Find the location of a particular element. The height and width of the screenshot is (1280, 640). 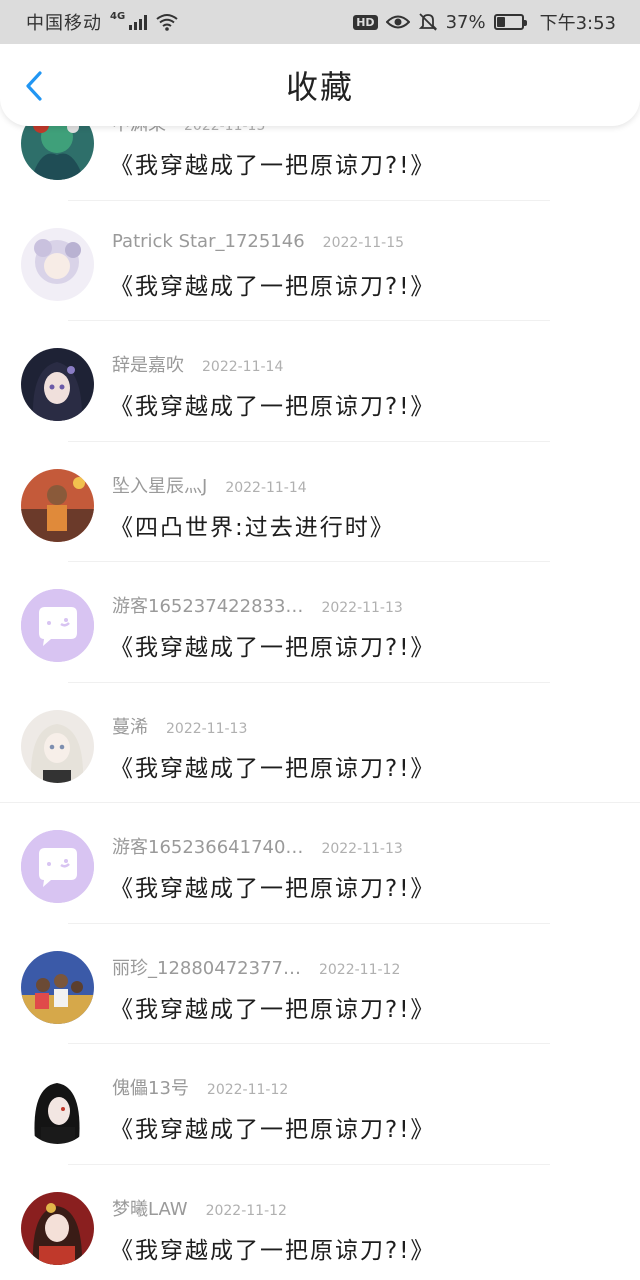

favorite-item-4: 坠入星辰灬J 2022-11-14 《四凸世界:过去进行时》 is located at coordinates (320, 502).